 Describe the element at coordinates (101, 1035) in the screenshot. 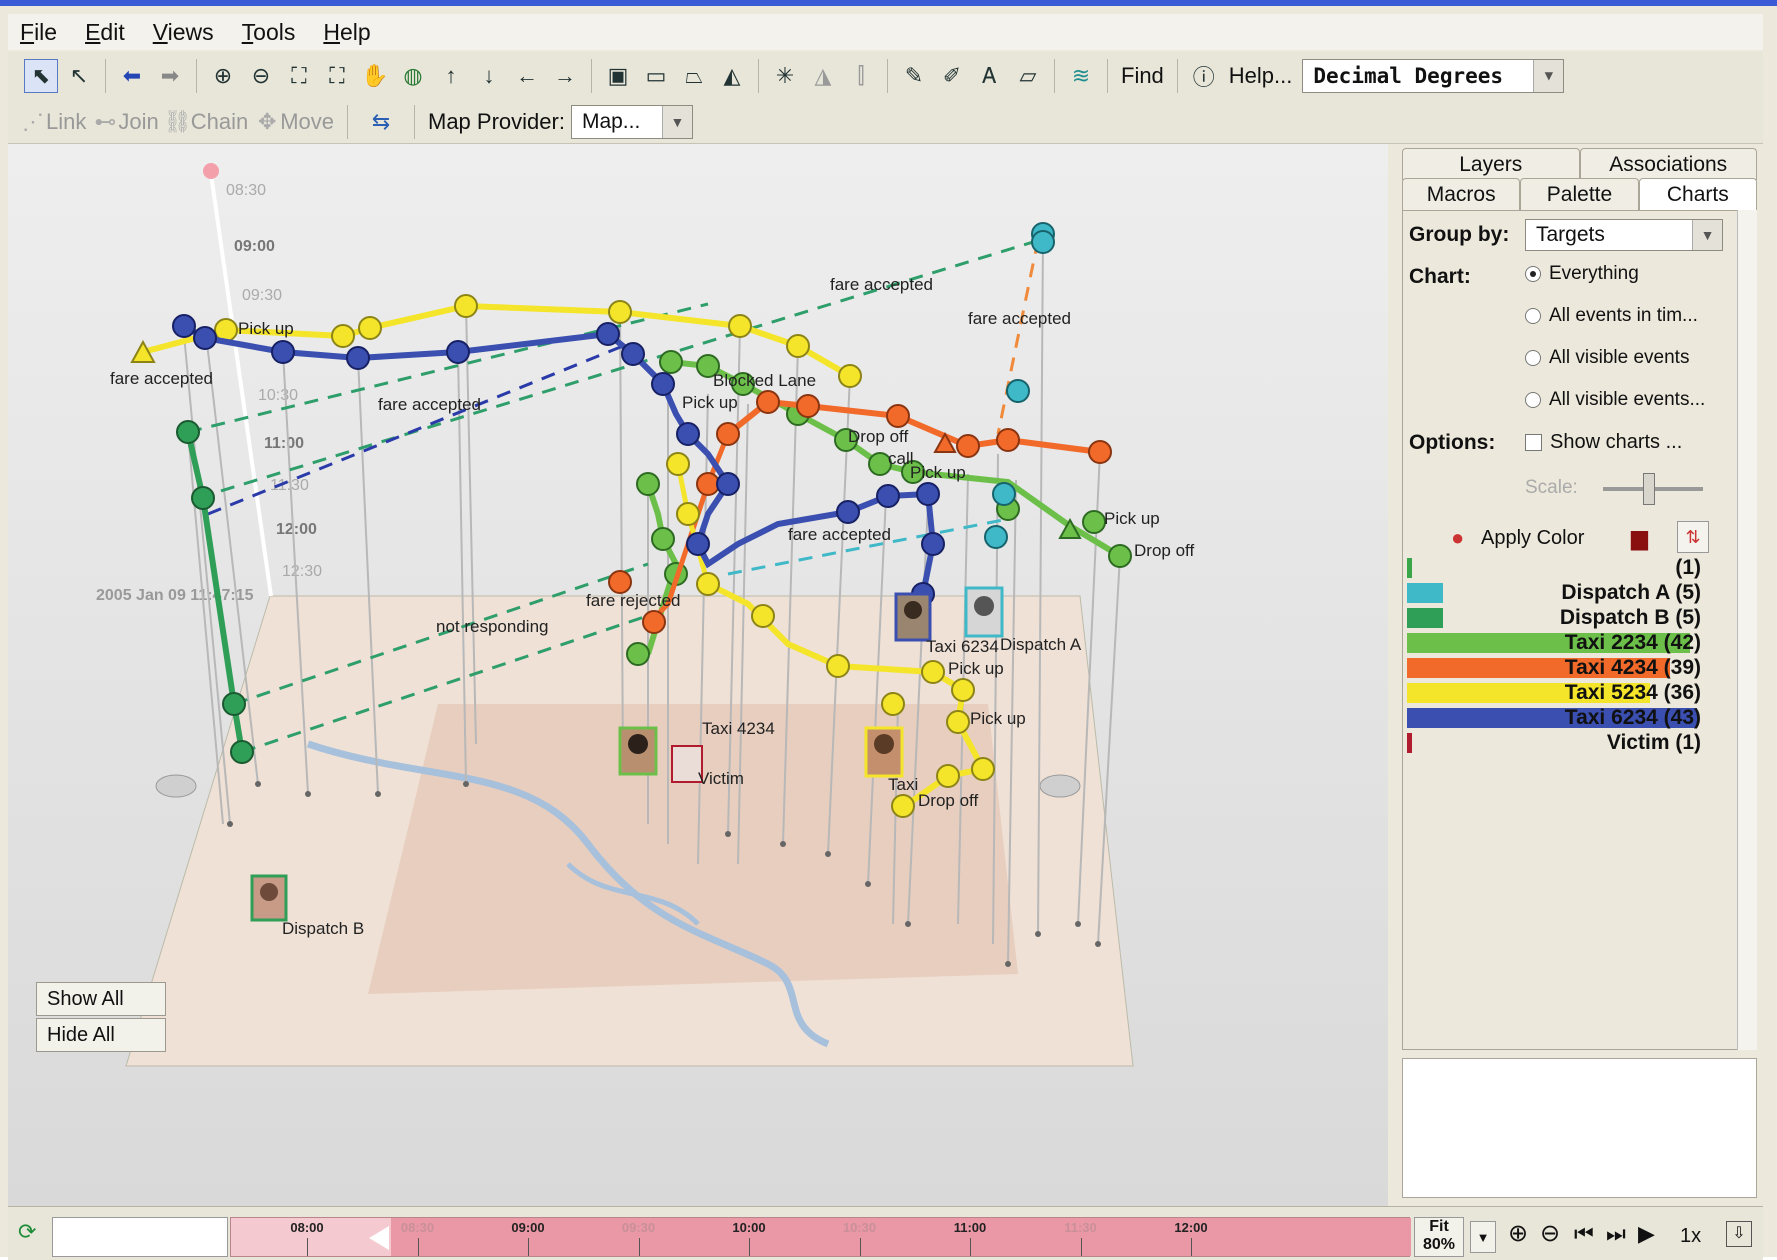

I see `hide-all-button: Hide All` at that location.